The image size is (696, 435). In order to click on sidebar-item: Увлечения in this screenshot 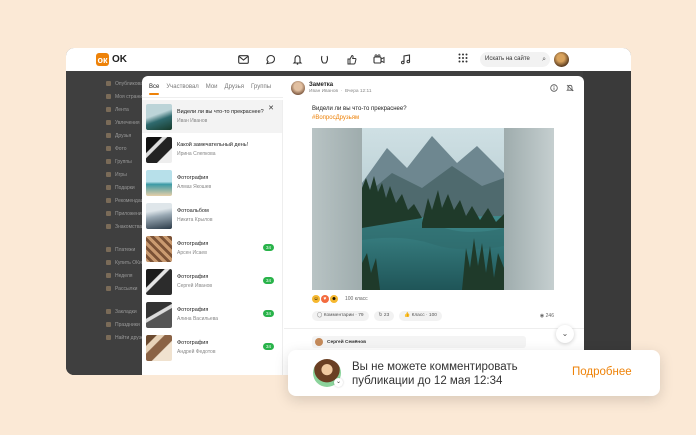, I will do `click(124, 122)`.